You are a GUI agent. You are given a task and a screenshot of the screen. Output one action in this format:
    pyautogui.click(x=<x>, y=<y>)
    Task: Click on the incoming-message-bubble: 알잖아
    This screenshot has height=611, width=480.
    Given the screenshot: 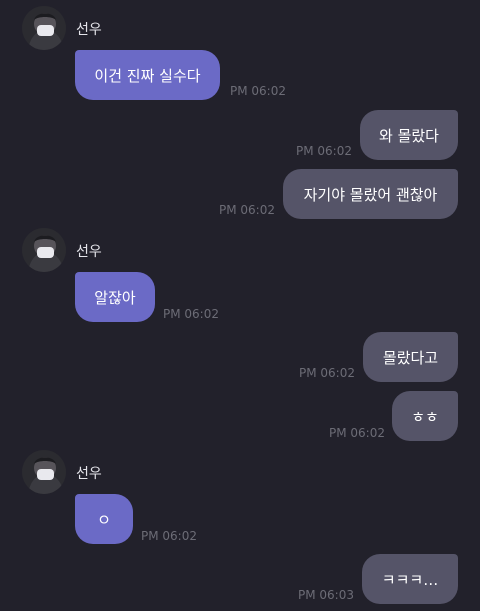 What is the action you would take?
    pyautogui.click(x=115, y=297)
    